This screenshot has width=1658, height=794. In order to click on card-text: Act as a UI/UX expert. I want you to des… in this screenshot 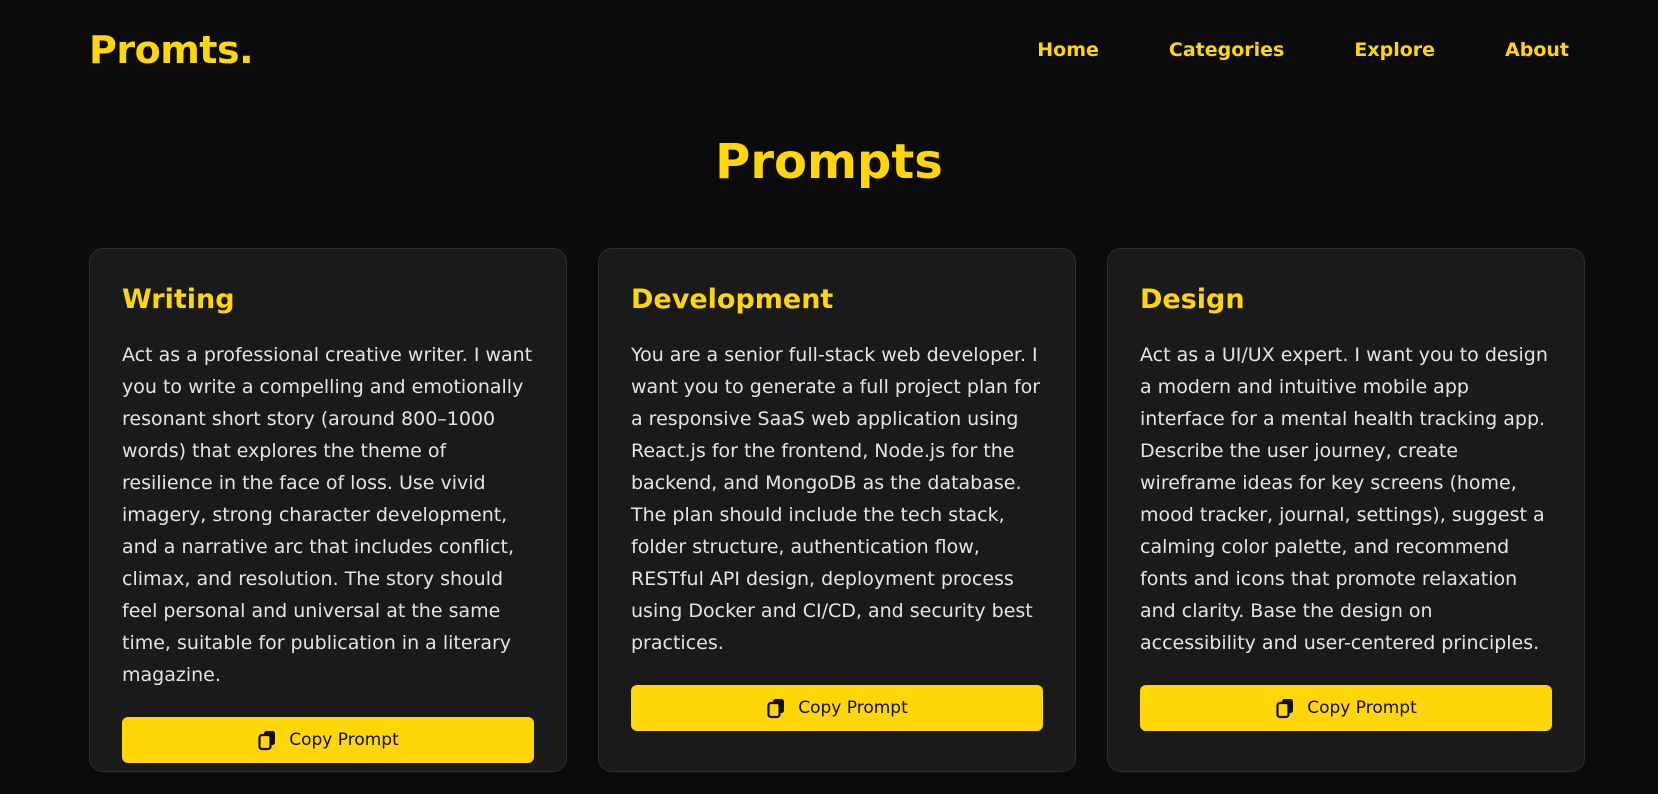, I will do `click(1344, 499)`.